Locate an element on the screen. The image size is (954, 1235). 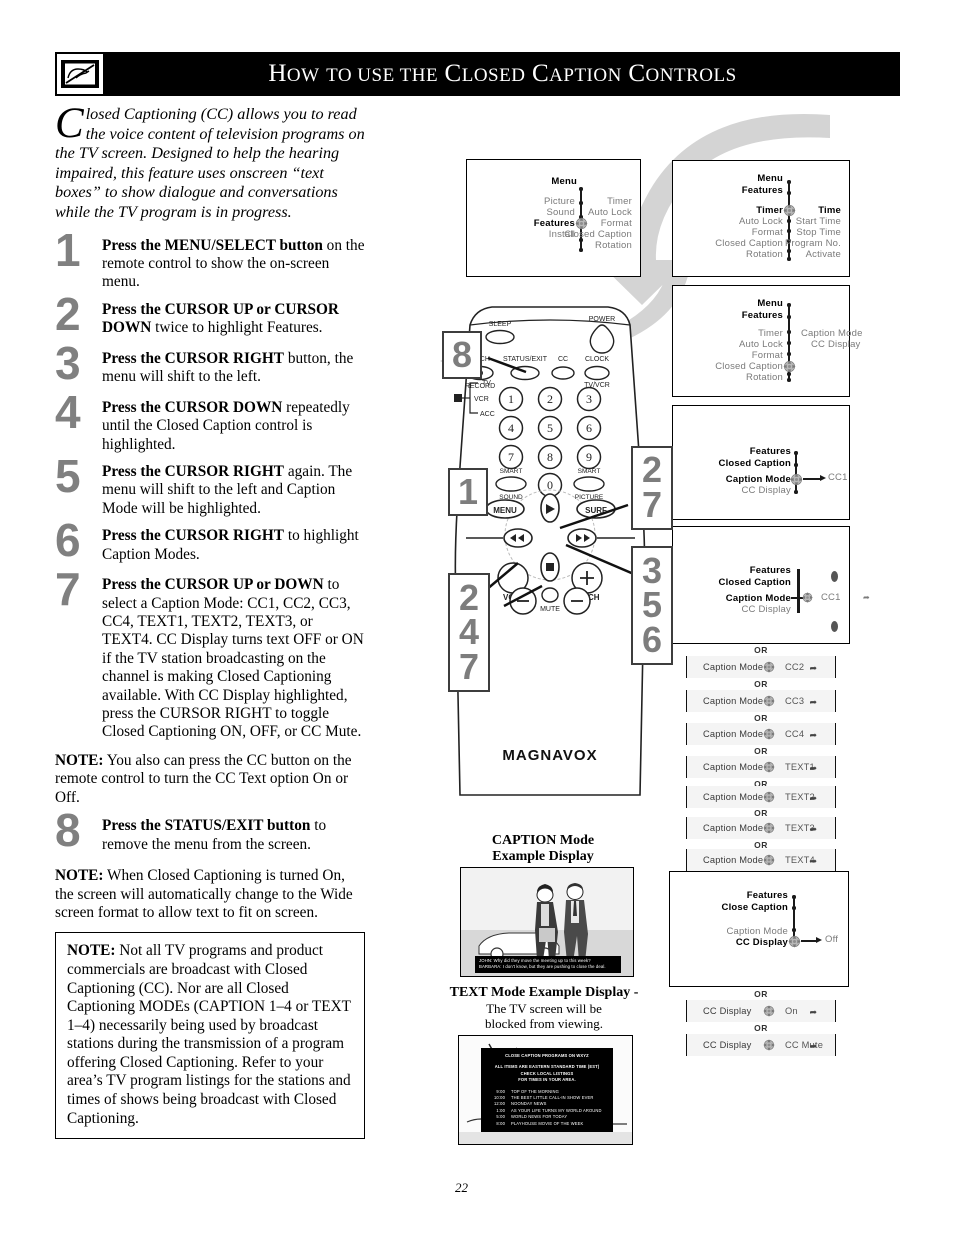
callout-2-7: 2 7 is located at coordinates (652, 488).